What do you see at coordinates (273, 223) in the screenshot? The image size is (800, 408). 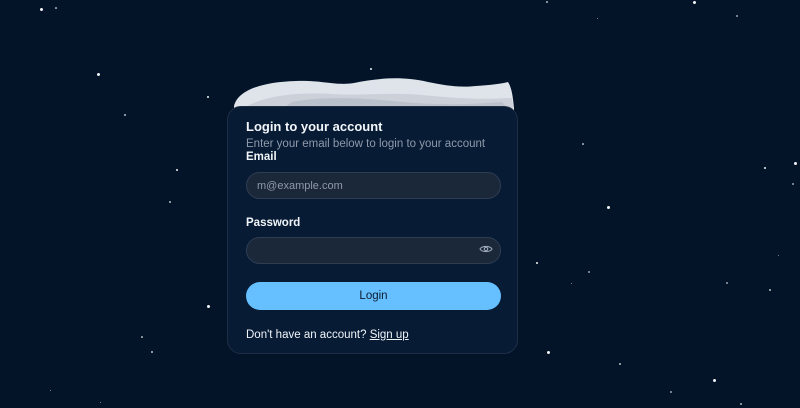 I see `password-label: Password` at bounding box center [273, 223].